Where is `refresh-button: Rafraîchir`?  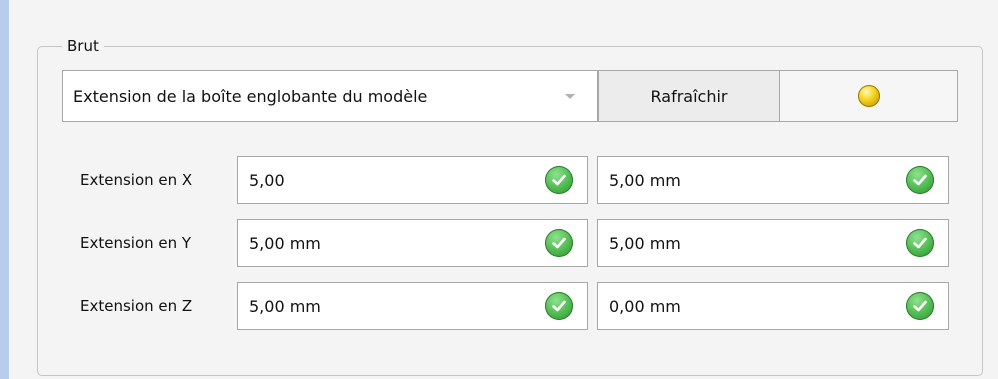 refresh-button: Rafraîchir is located at coordinates (689, 96).